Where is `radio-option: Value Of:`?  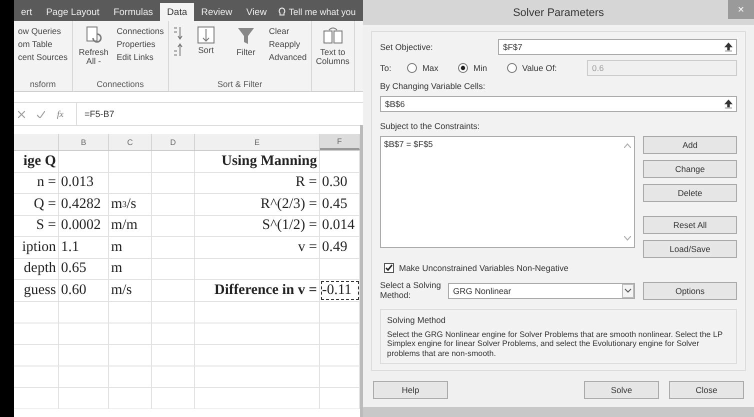 radio-option: Value Of: is located at coordinates (532, 68).